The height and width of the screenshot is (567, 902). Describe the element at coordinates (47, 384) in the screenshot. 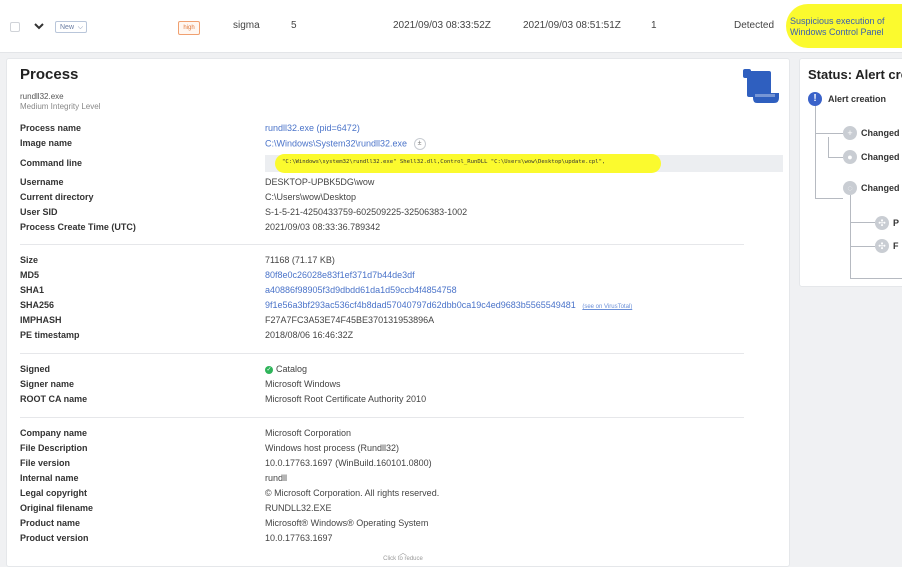

I see `field-label-signer-name: Signer name` at that location.